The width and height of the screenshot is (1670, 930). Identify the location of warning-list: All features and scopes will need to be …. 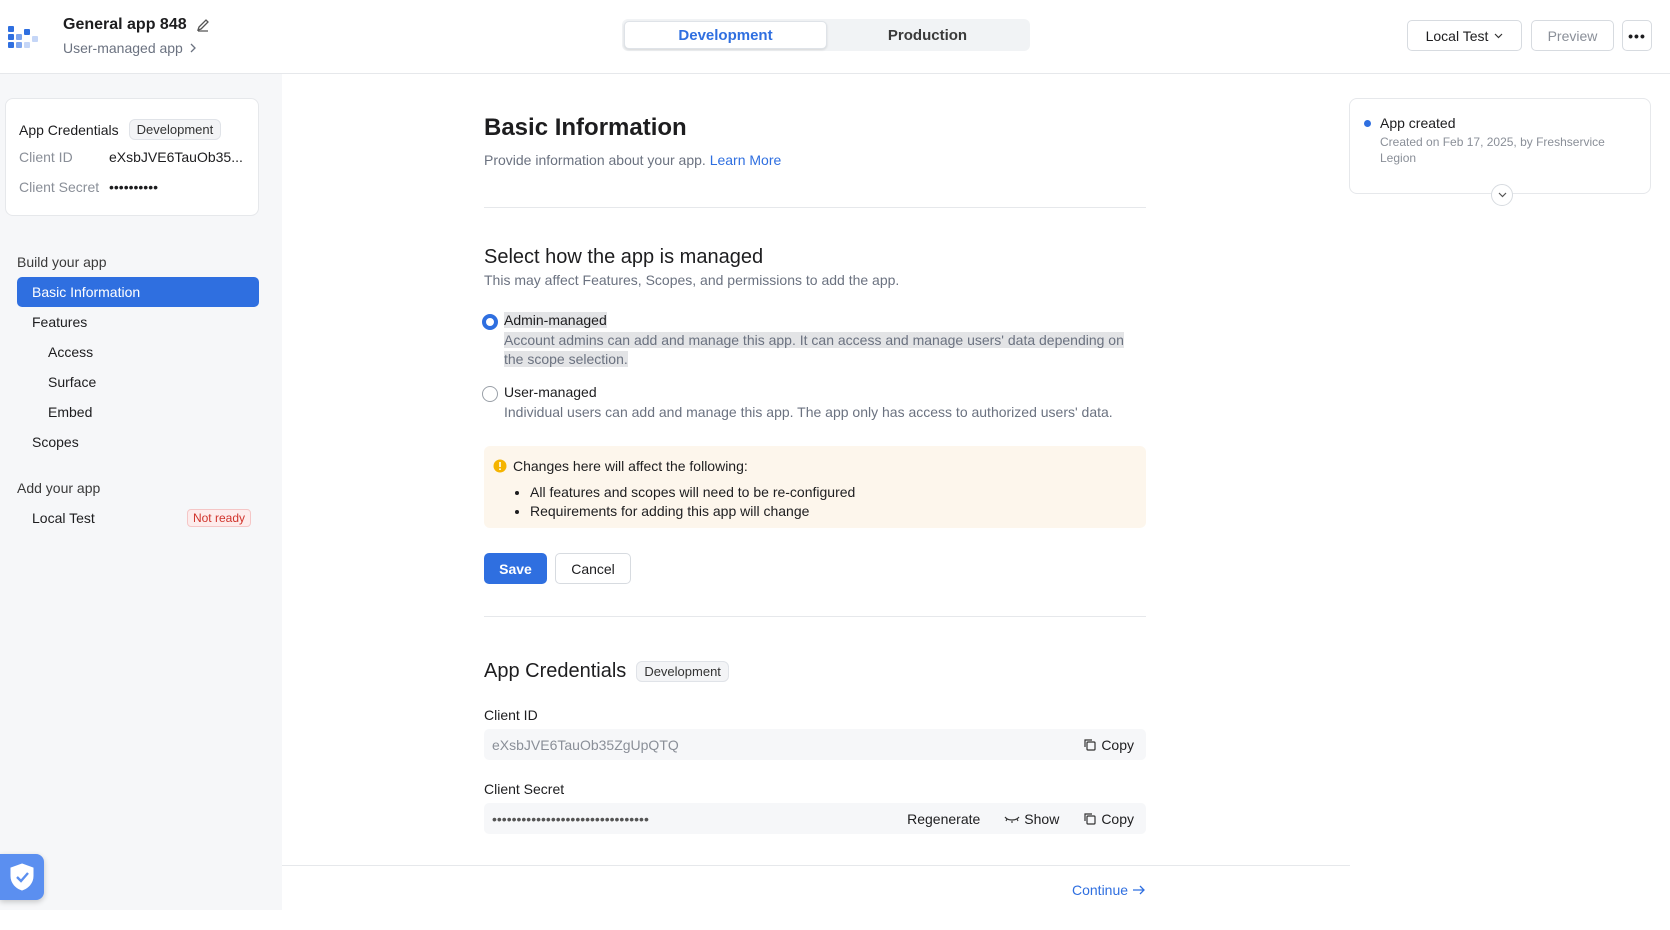
(692, 502).